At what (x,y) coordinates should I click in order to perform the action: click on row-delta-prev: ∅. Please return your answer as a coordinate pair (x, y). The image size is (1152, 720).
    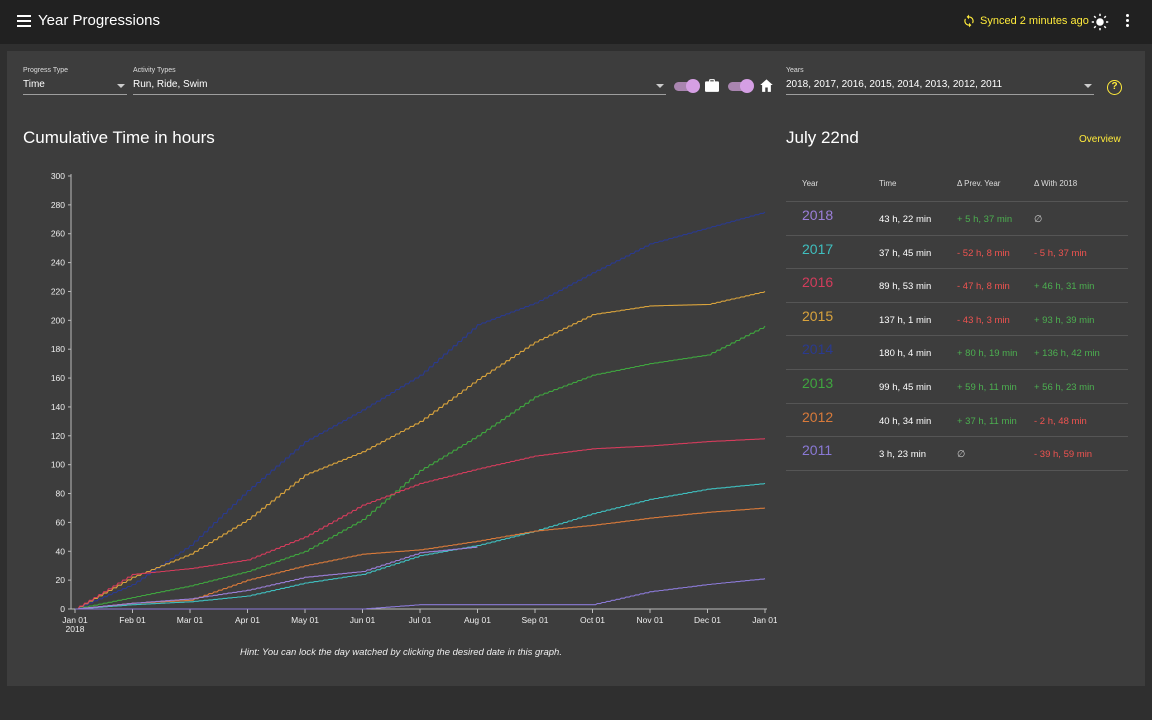
    Looking at the image, I should click on (961, 455).